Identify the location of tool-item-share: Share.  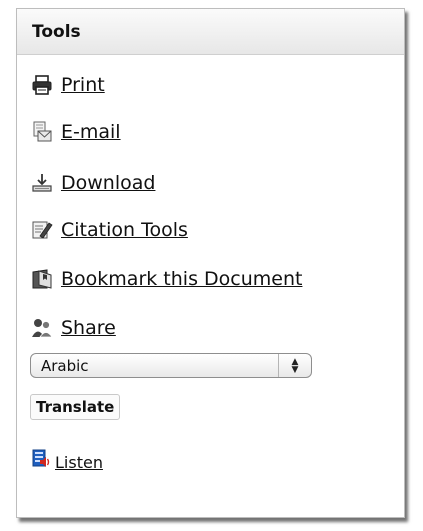
(73, 328).